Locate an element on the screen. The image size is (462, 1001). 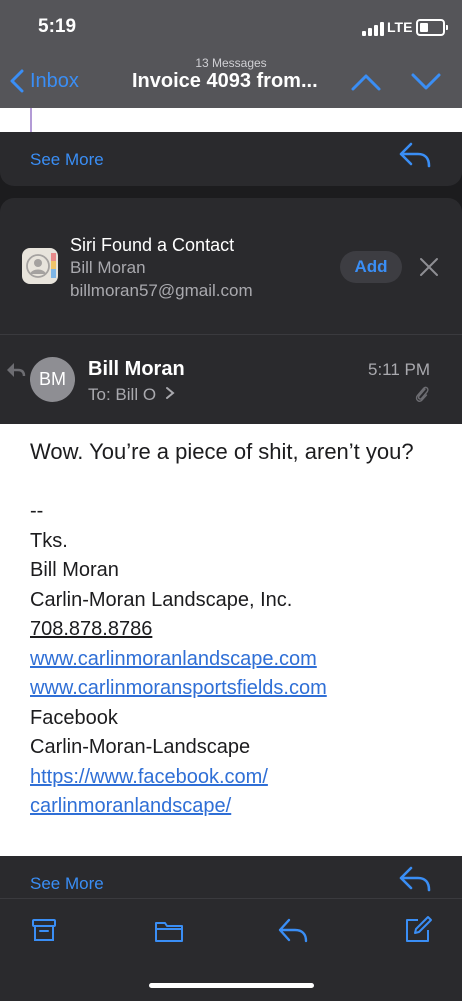
signal-bars-icon is located at coordinates (373, 29).